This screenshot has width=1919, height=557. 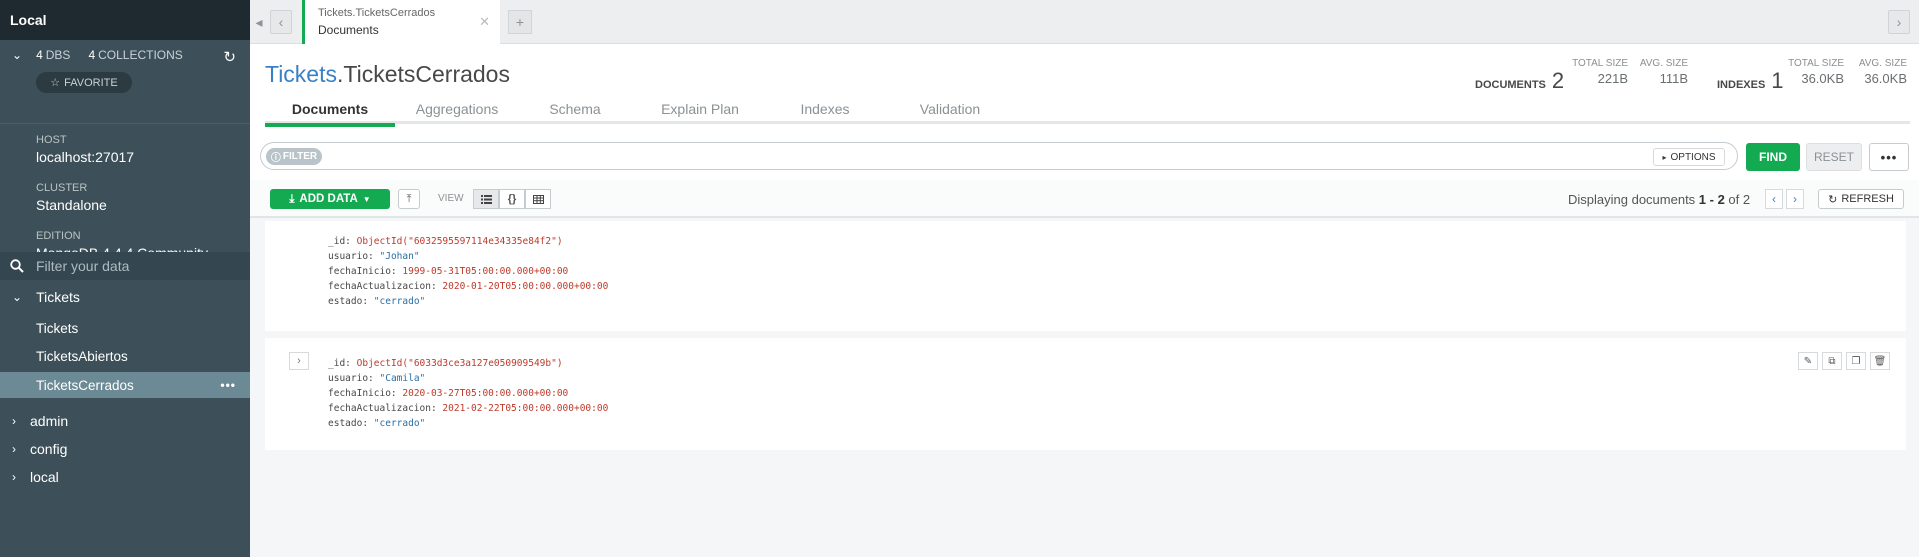 I want to click on caret-right-icon: ▸, so click(x=1664, y=157).